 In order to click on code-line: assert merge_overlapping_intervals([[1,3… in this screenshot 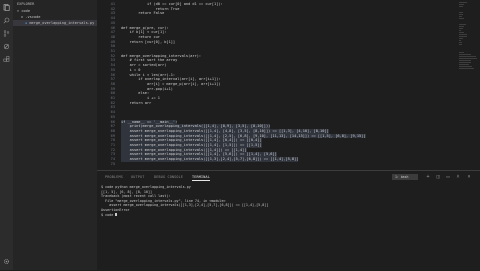, I will do `click(210, 159)`.